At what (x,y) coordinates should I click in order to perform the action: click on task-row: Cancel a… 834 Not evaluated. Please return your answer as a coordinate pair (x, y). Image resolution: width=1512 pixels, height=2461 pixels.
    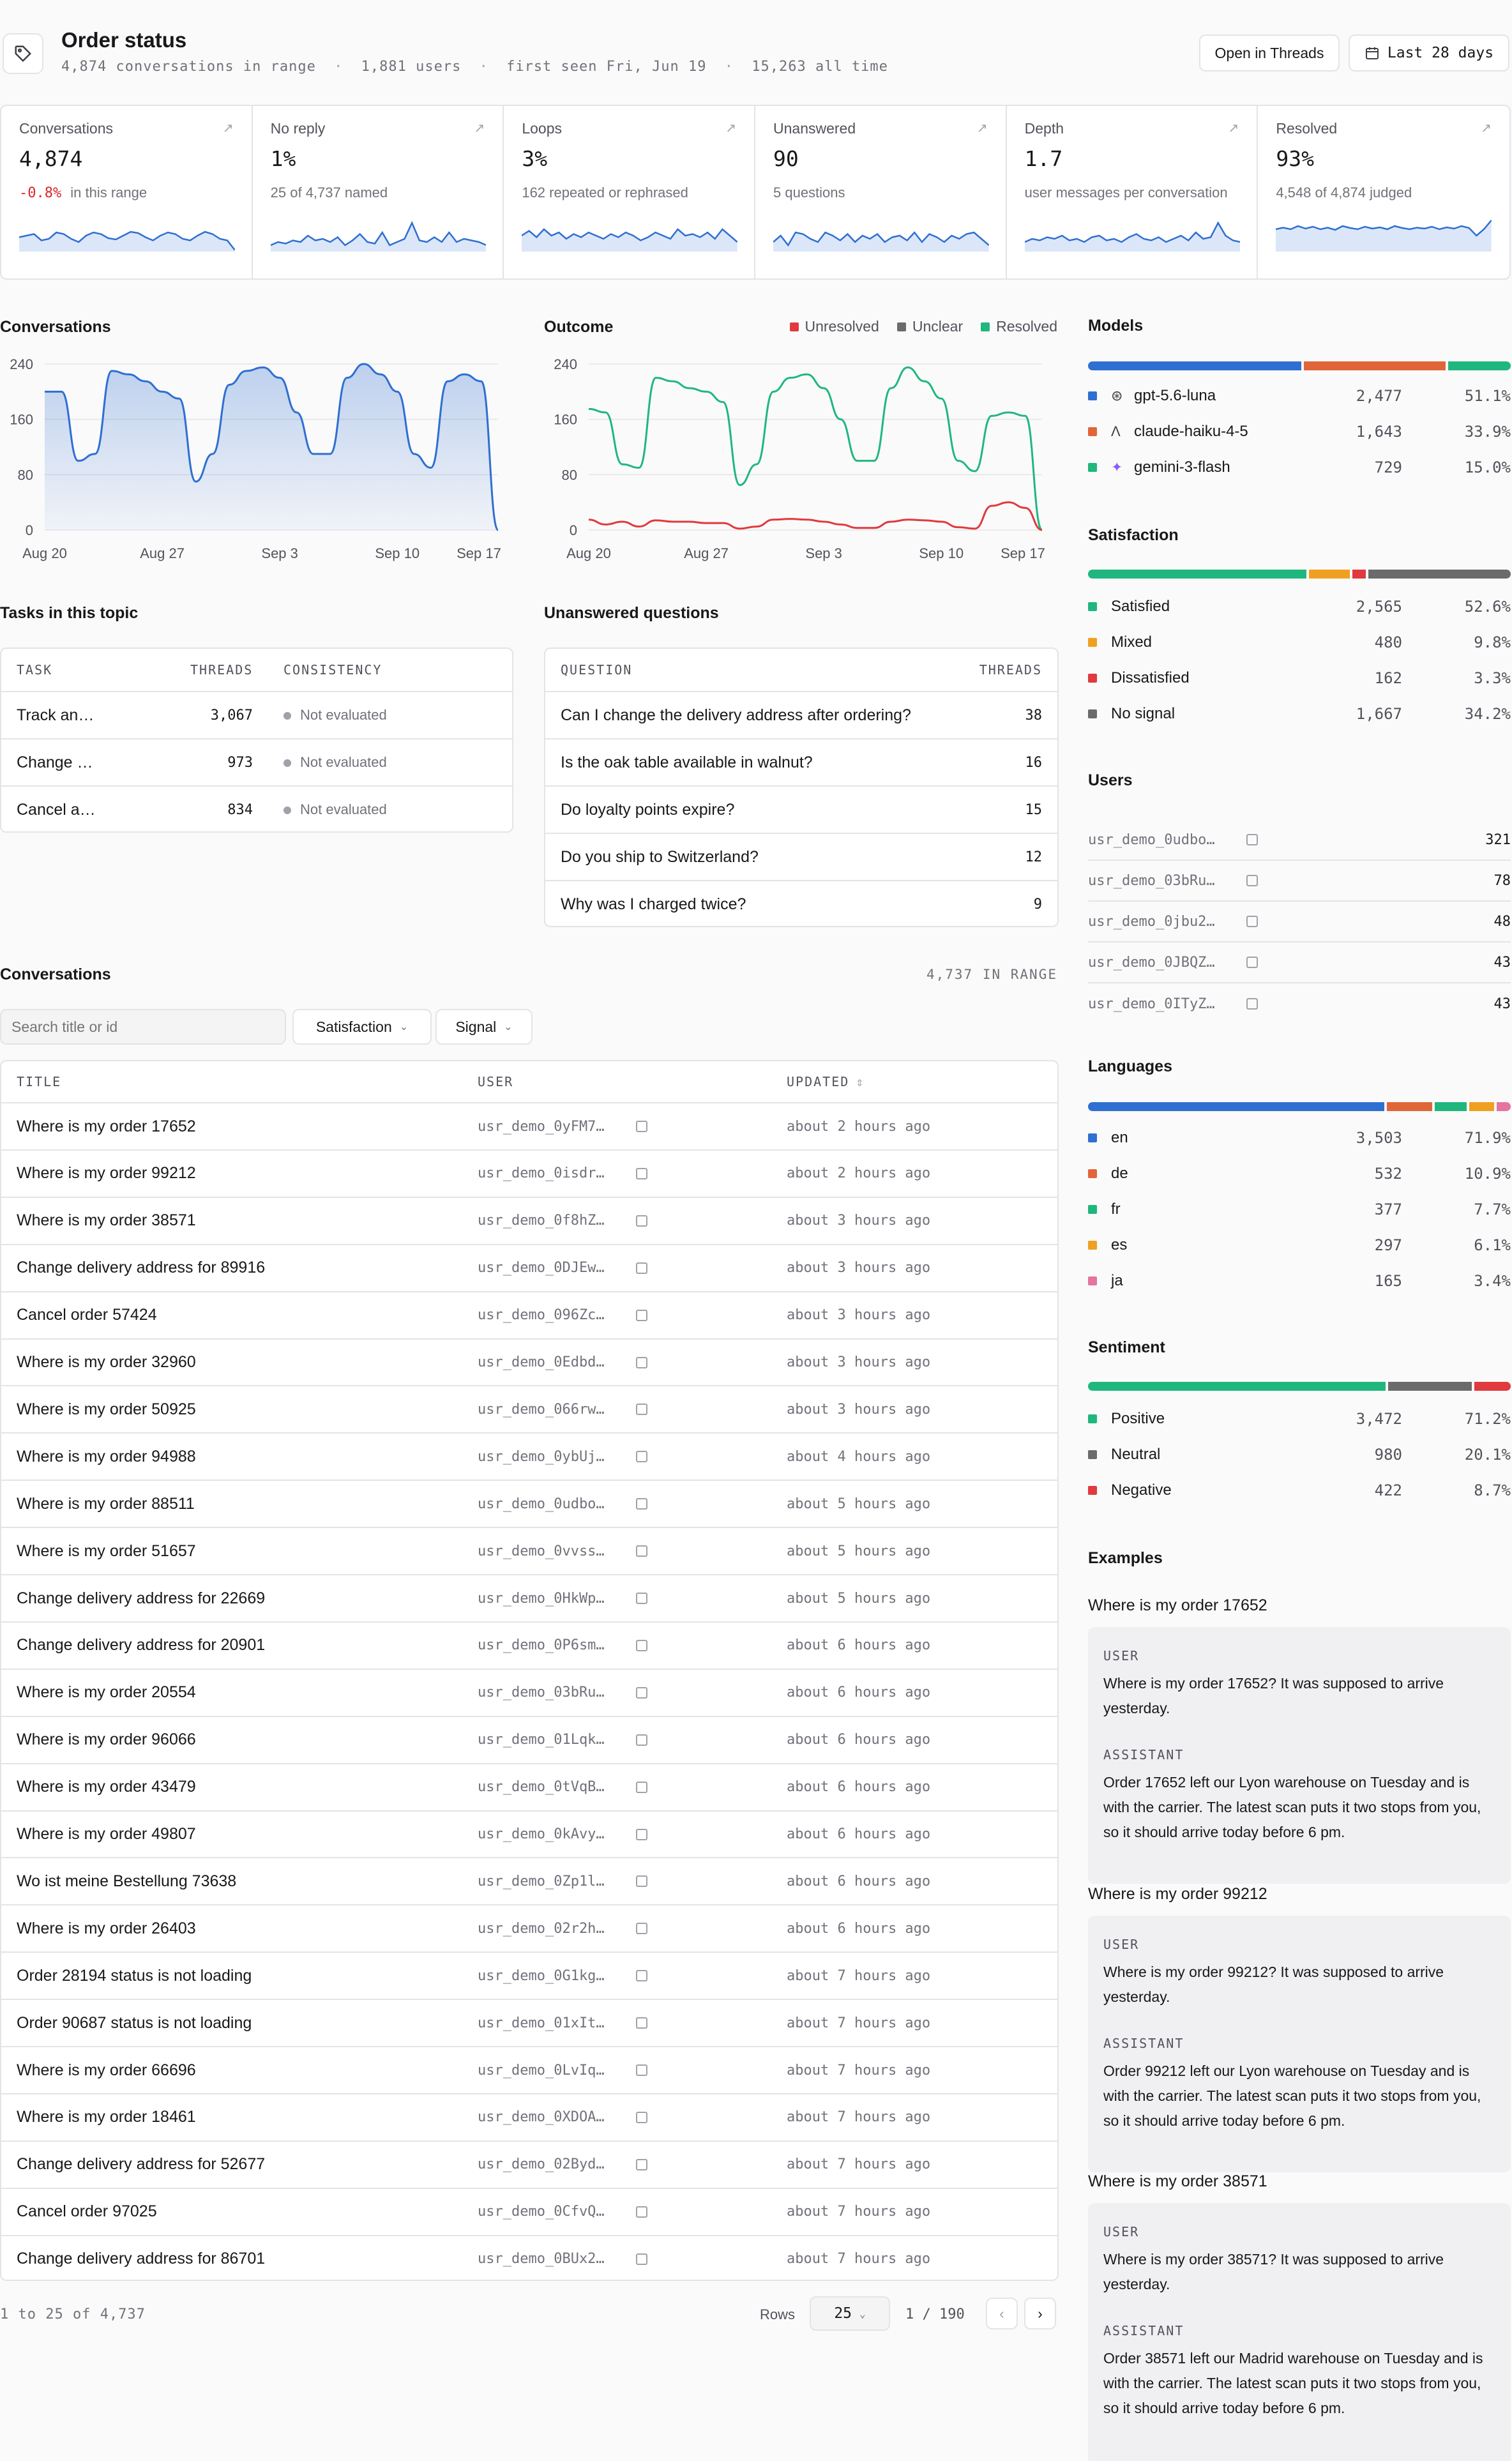
    Looking at the image, I should click on (256, 808).